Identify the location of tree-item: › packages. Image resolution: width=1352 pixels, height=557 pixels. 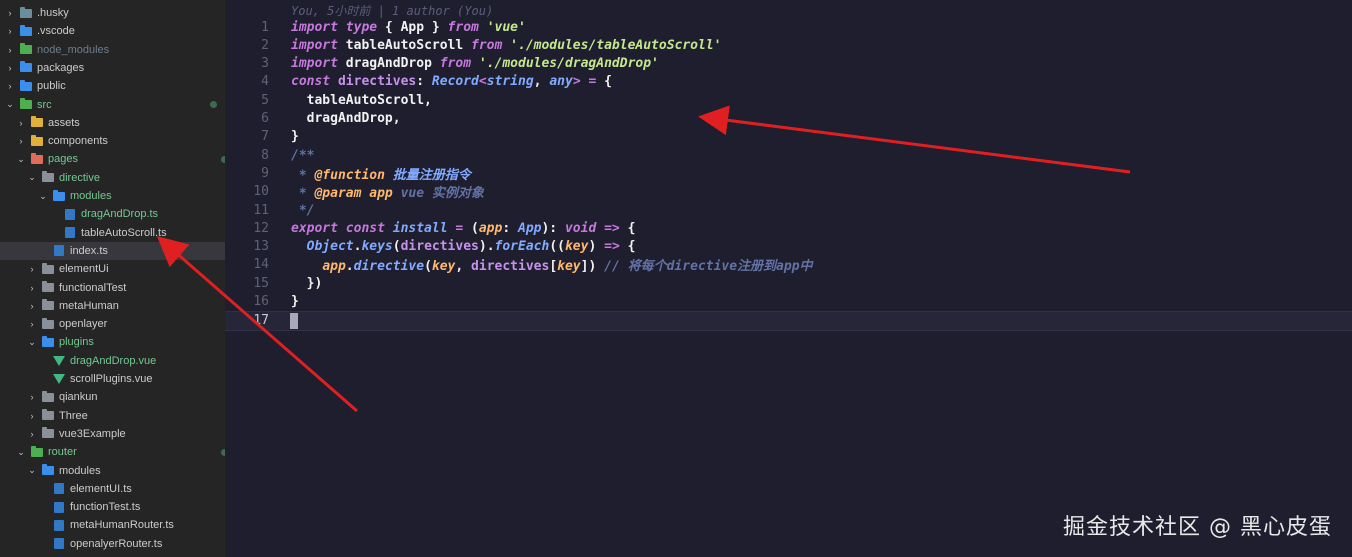
(112, 68).